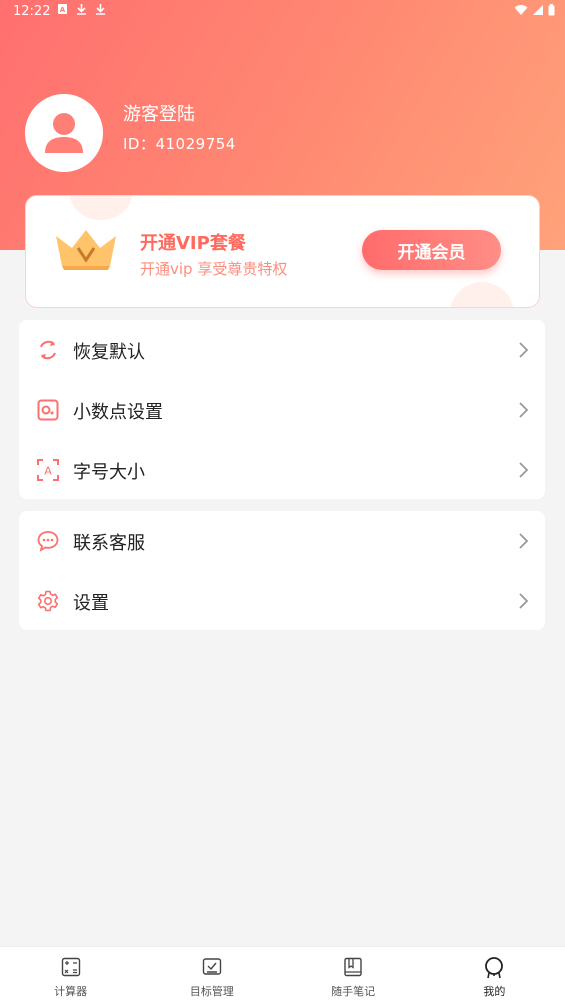 Image resolution: width=565 pixels, height=1005 pixels. I want to click on status-icons-left: A, so click(81, 11).